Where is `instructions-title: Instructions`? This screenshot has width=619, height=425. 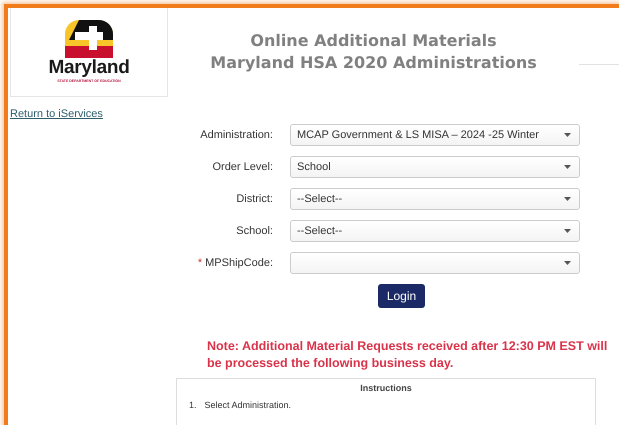
instructions-title: Instructions is located at coordinates (386, 388).